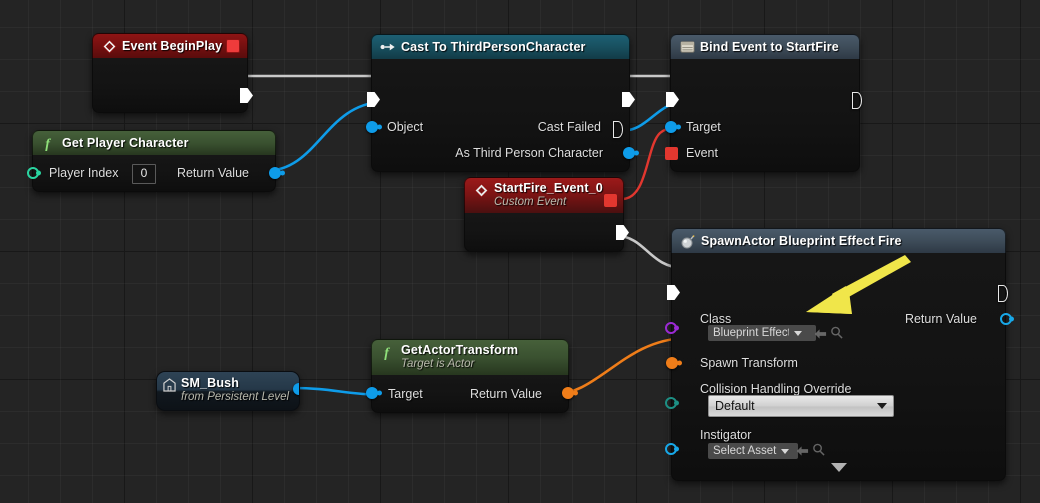  What do you see at coordinates (702, 153) in the screenshot?
I see `pin-label-event: Event` at bounding box center [702, 153].